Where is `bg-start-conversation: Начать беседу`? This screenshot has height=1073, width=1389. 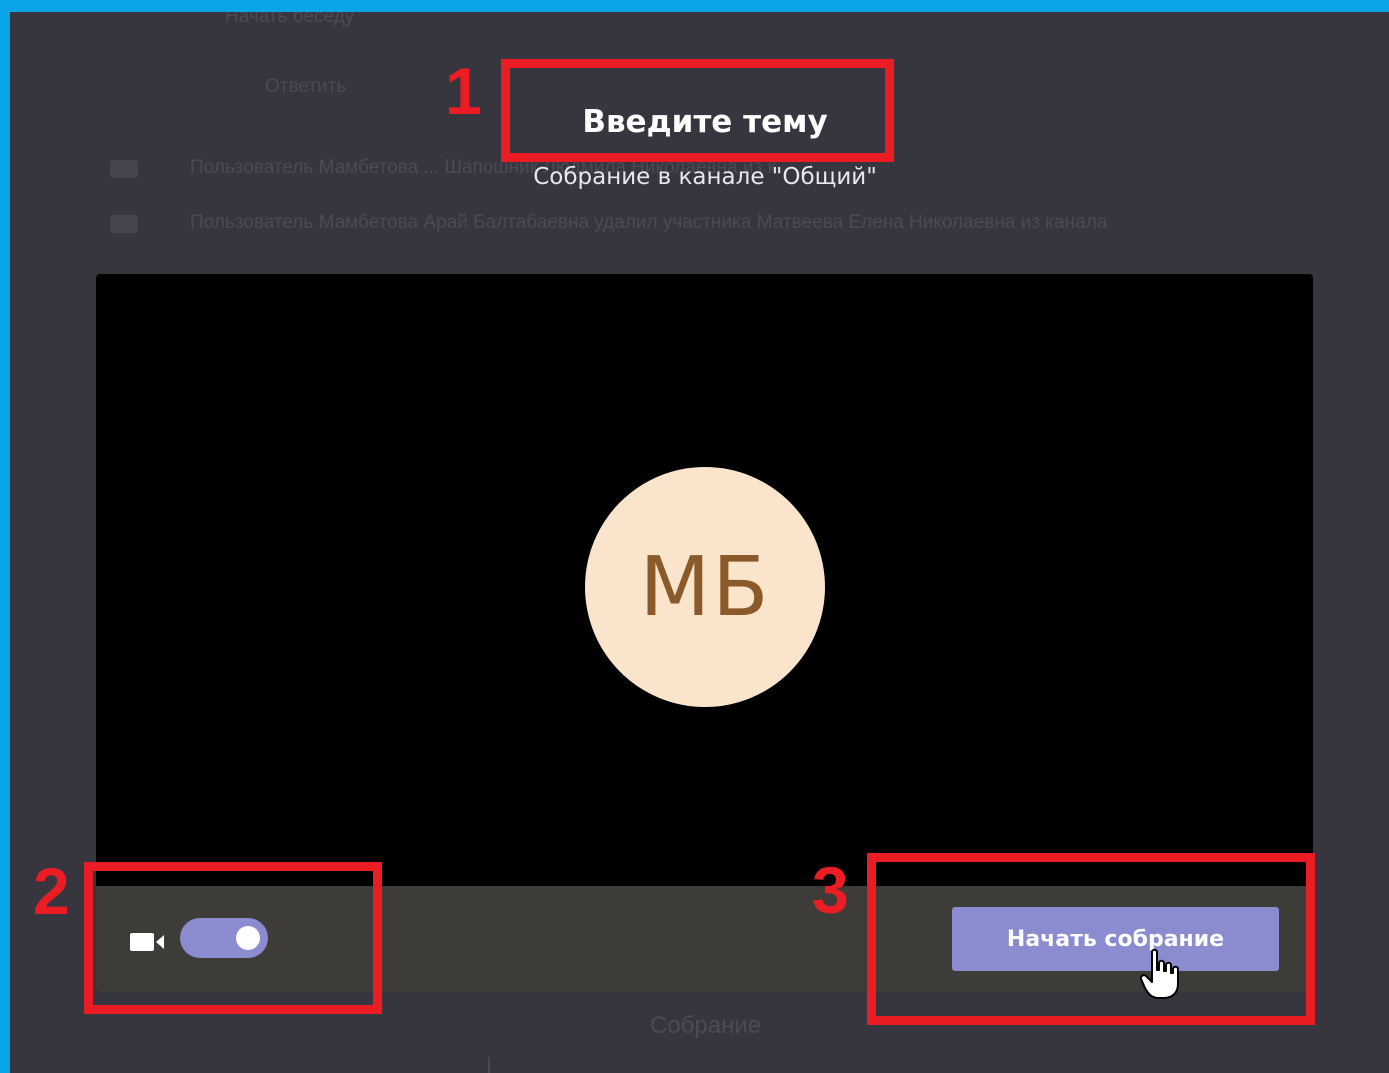 bg-start-conversation: Начать беседу is located at coordinates (290, 19).